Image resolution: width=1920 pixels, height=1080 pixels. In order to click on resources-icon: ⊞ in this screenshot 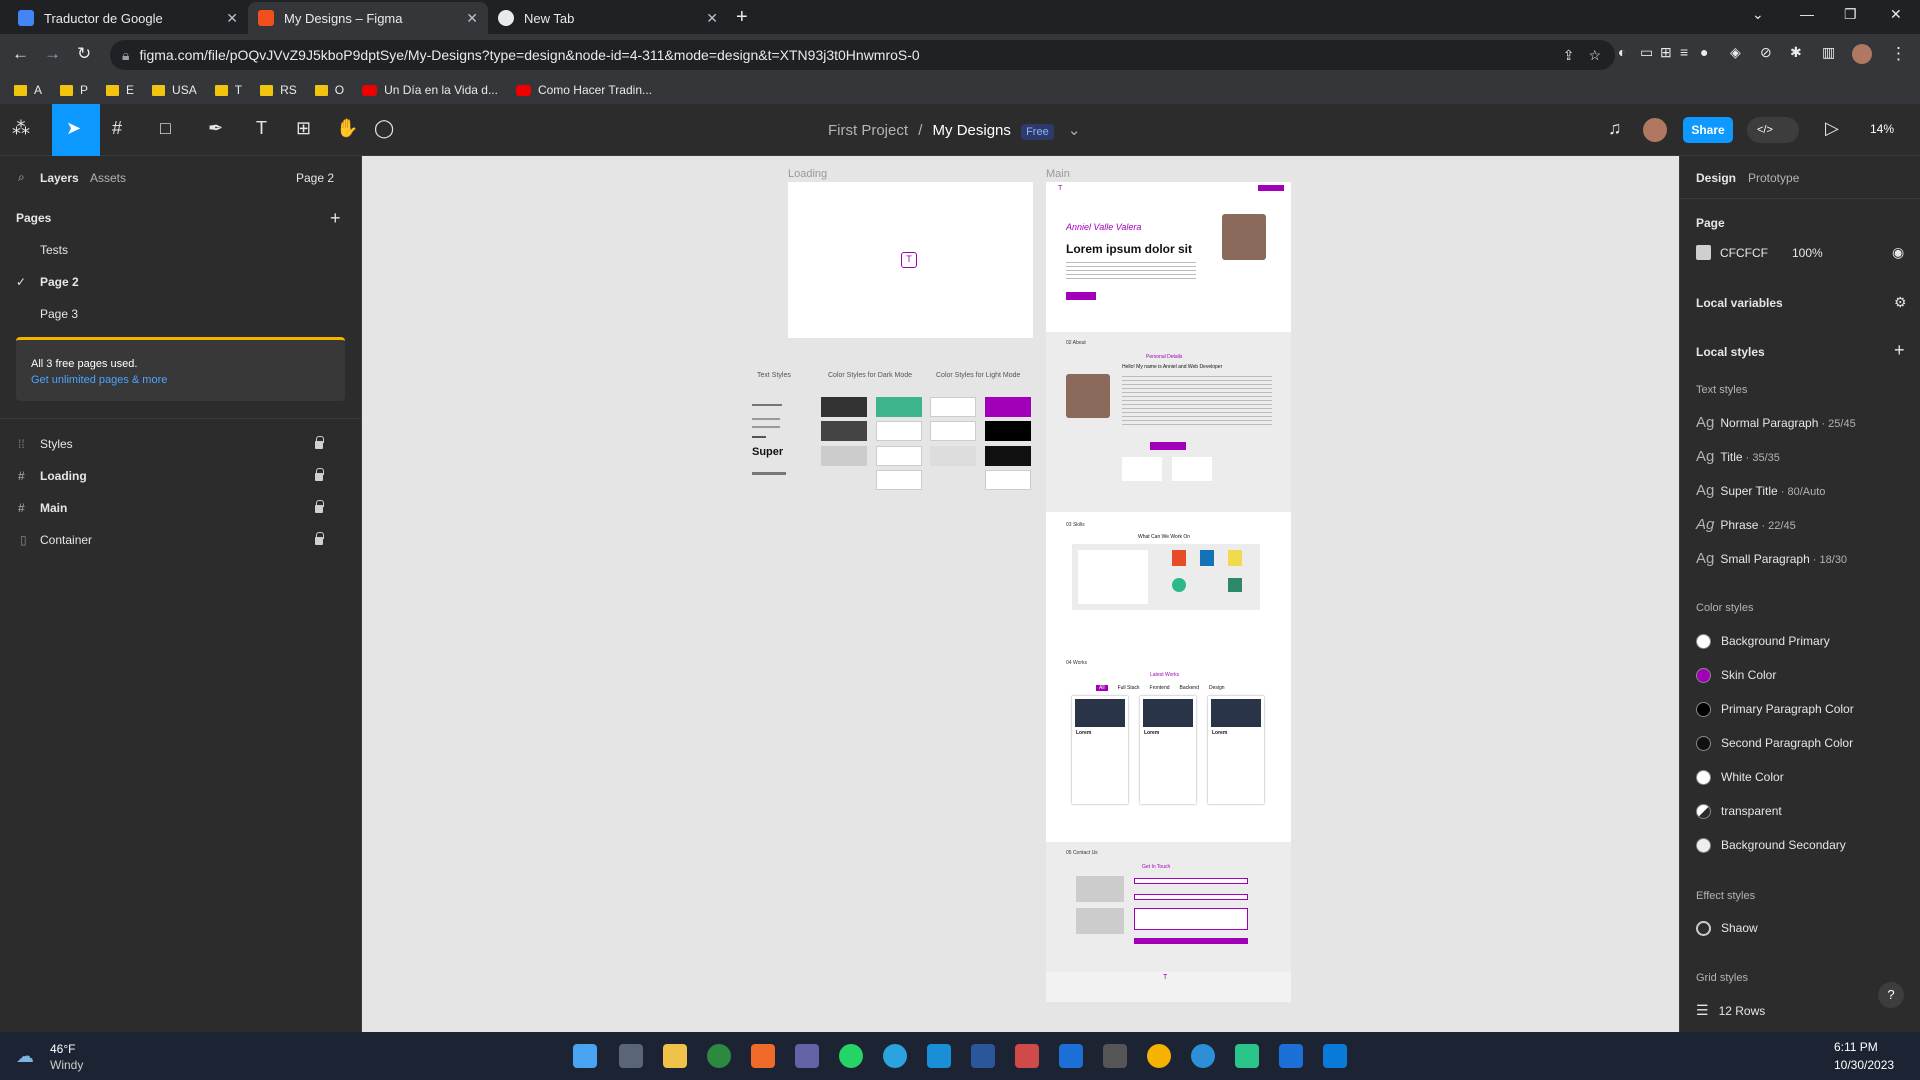, I will do `click(303, 128)`.